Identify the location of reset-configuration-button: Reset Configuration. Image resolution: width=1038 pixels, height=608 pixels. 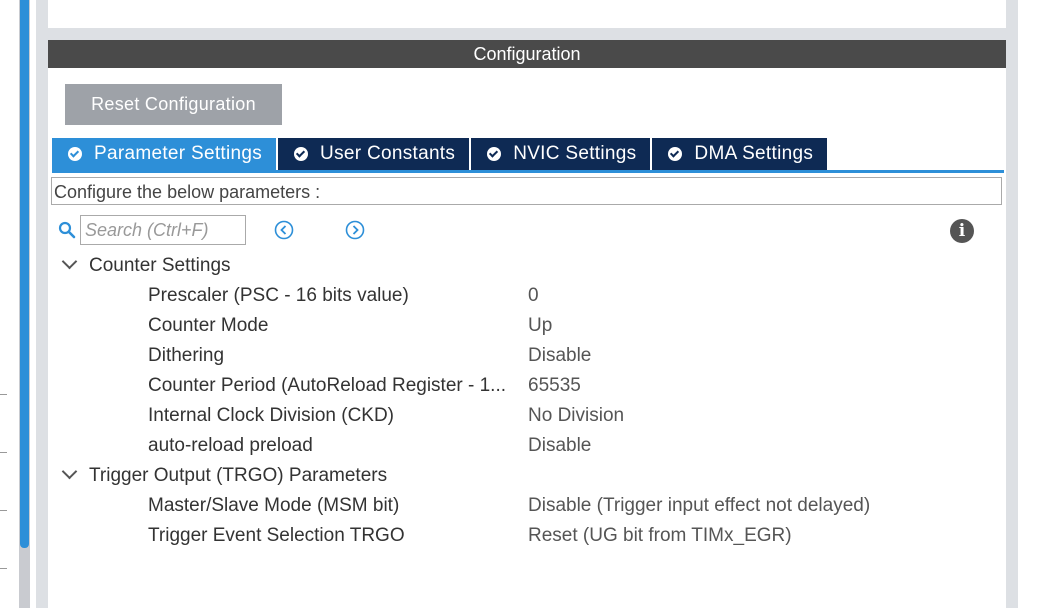
(173, 104).